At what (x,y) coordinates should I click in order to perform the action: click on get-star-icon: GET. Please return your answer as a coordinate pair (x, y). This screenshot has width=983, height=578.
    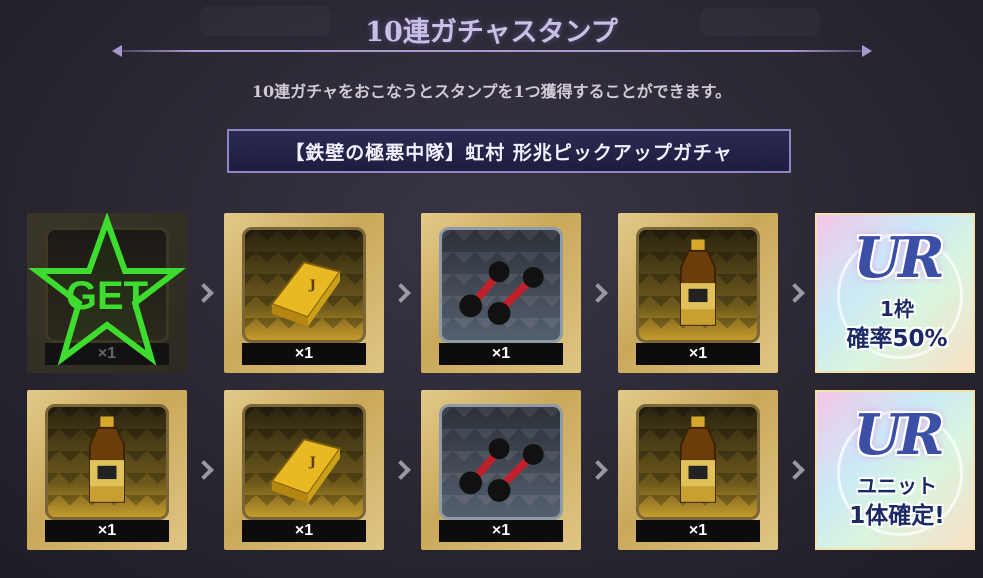
    Looking at the image, I should click on (107, 289).